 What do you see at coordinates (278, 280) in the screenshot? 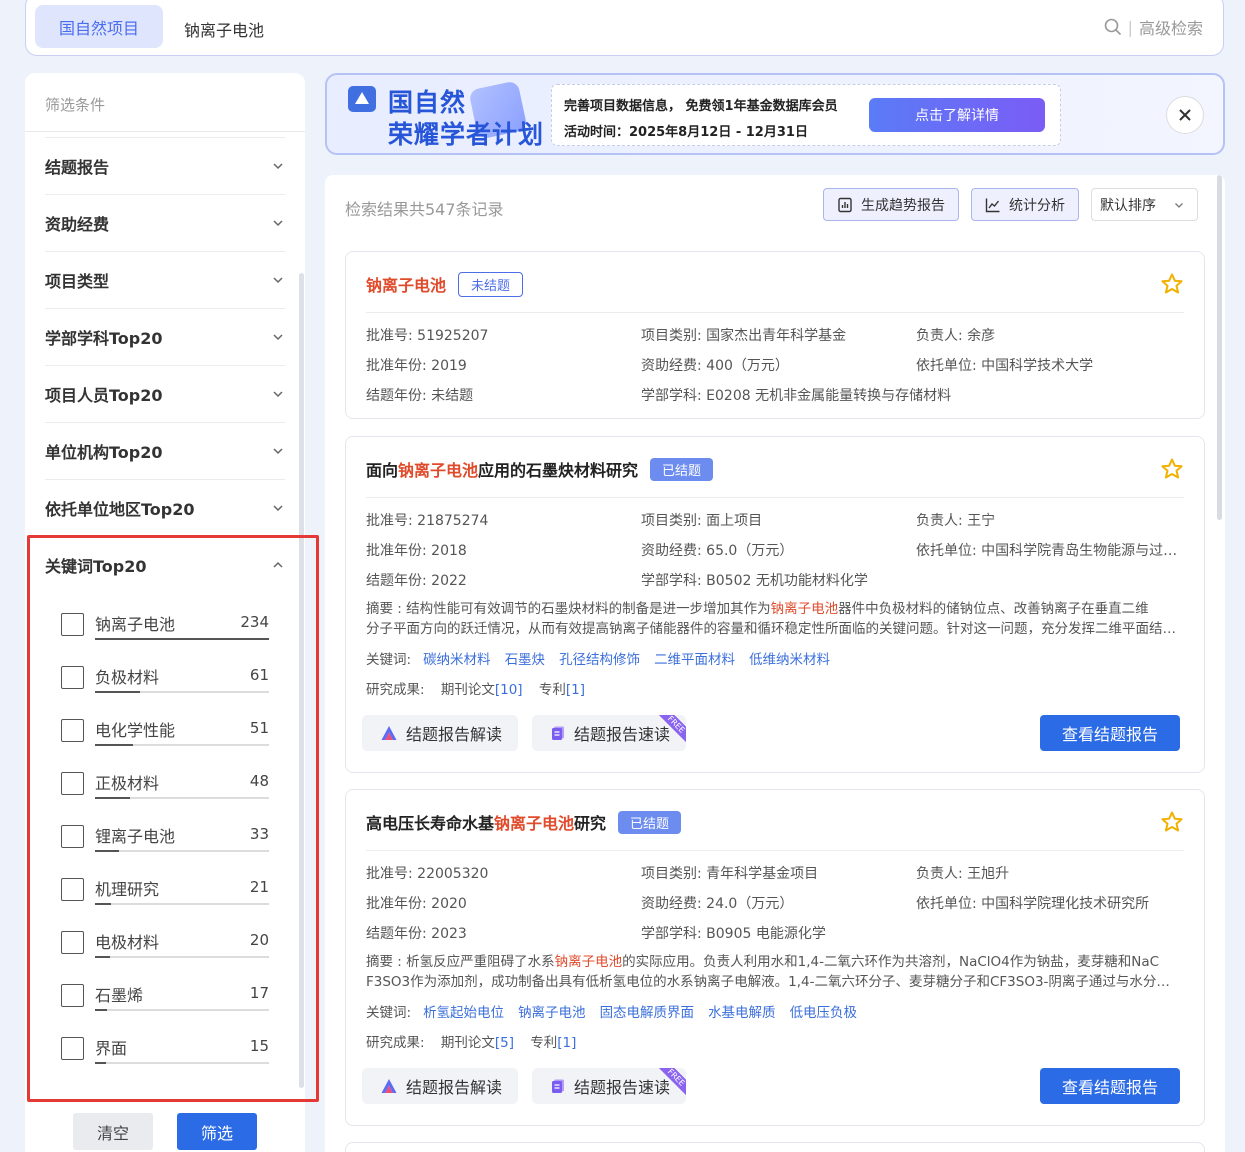
I see `chevron-down-icon` at bounding box center [278, 280].